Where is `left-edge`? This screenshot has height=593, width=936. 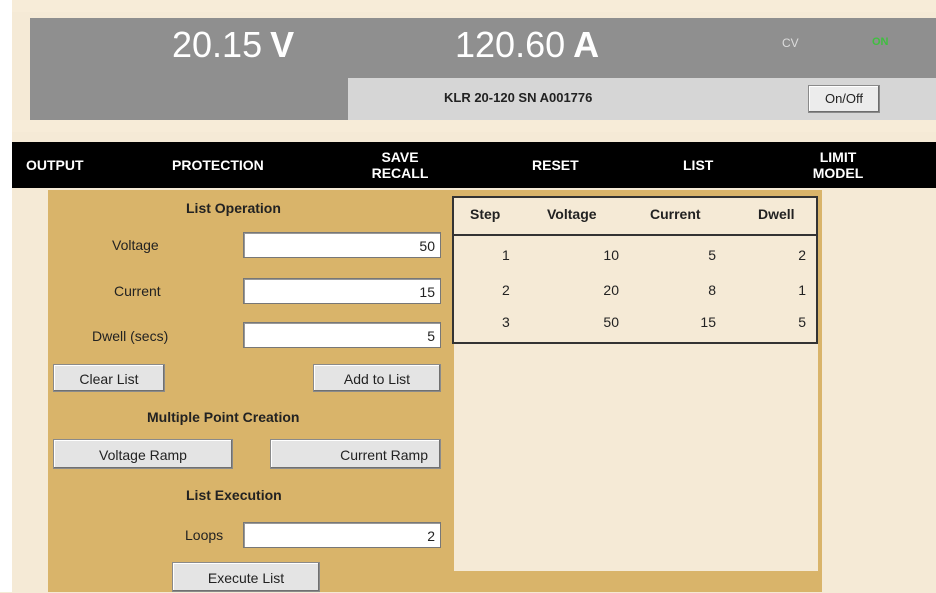 left-edge is located at coordinates (6, 296).